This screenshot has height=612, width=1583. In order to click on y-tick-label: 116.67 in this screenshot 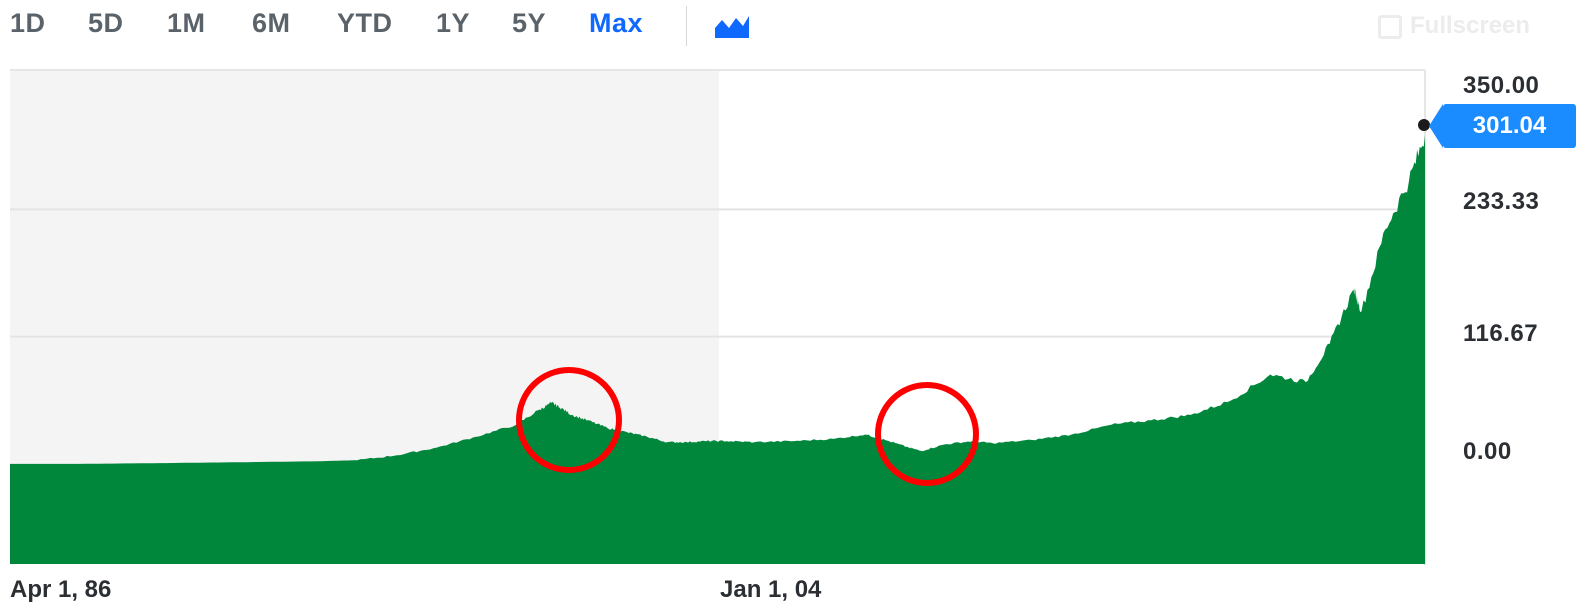, I will do `click(1501, 333)`.